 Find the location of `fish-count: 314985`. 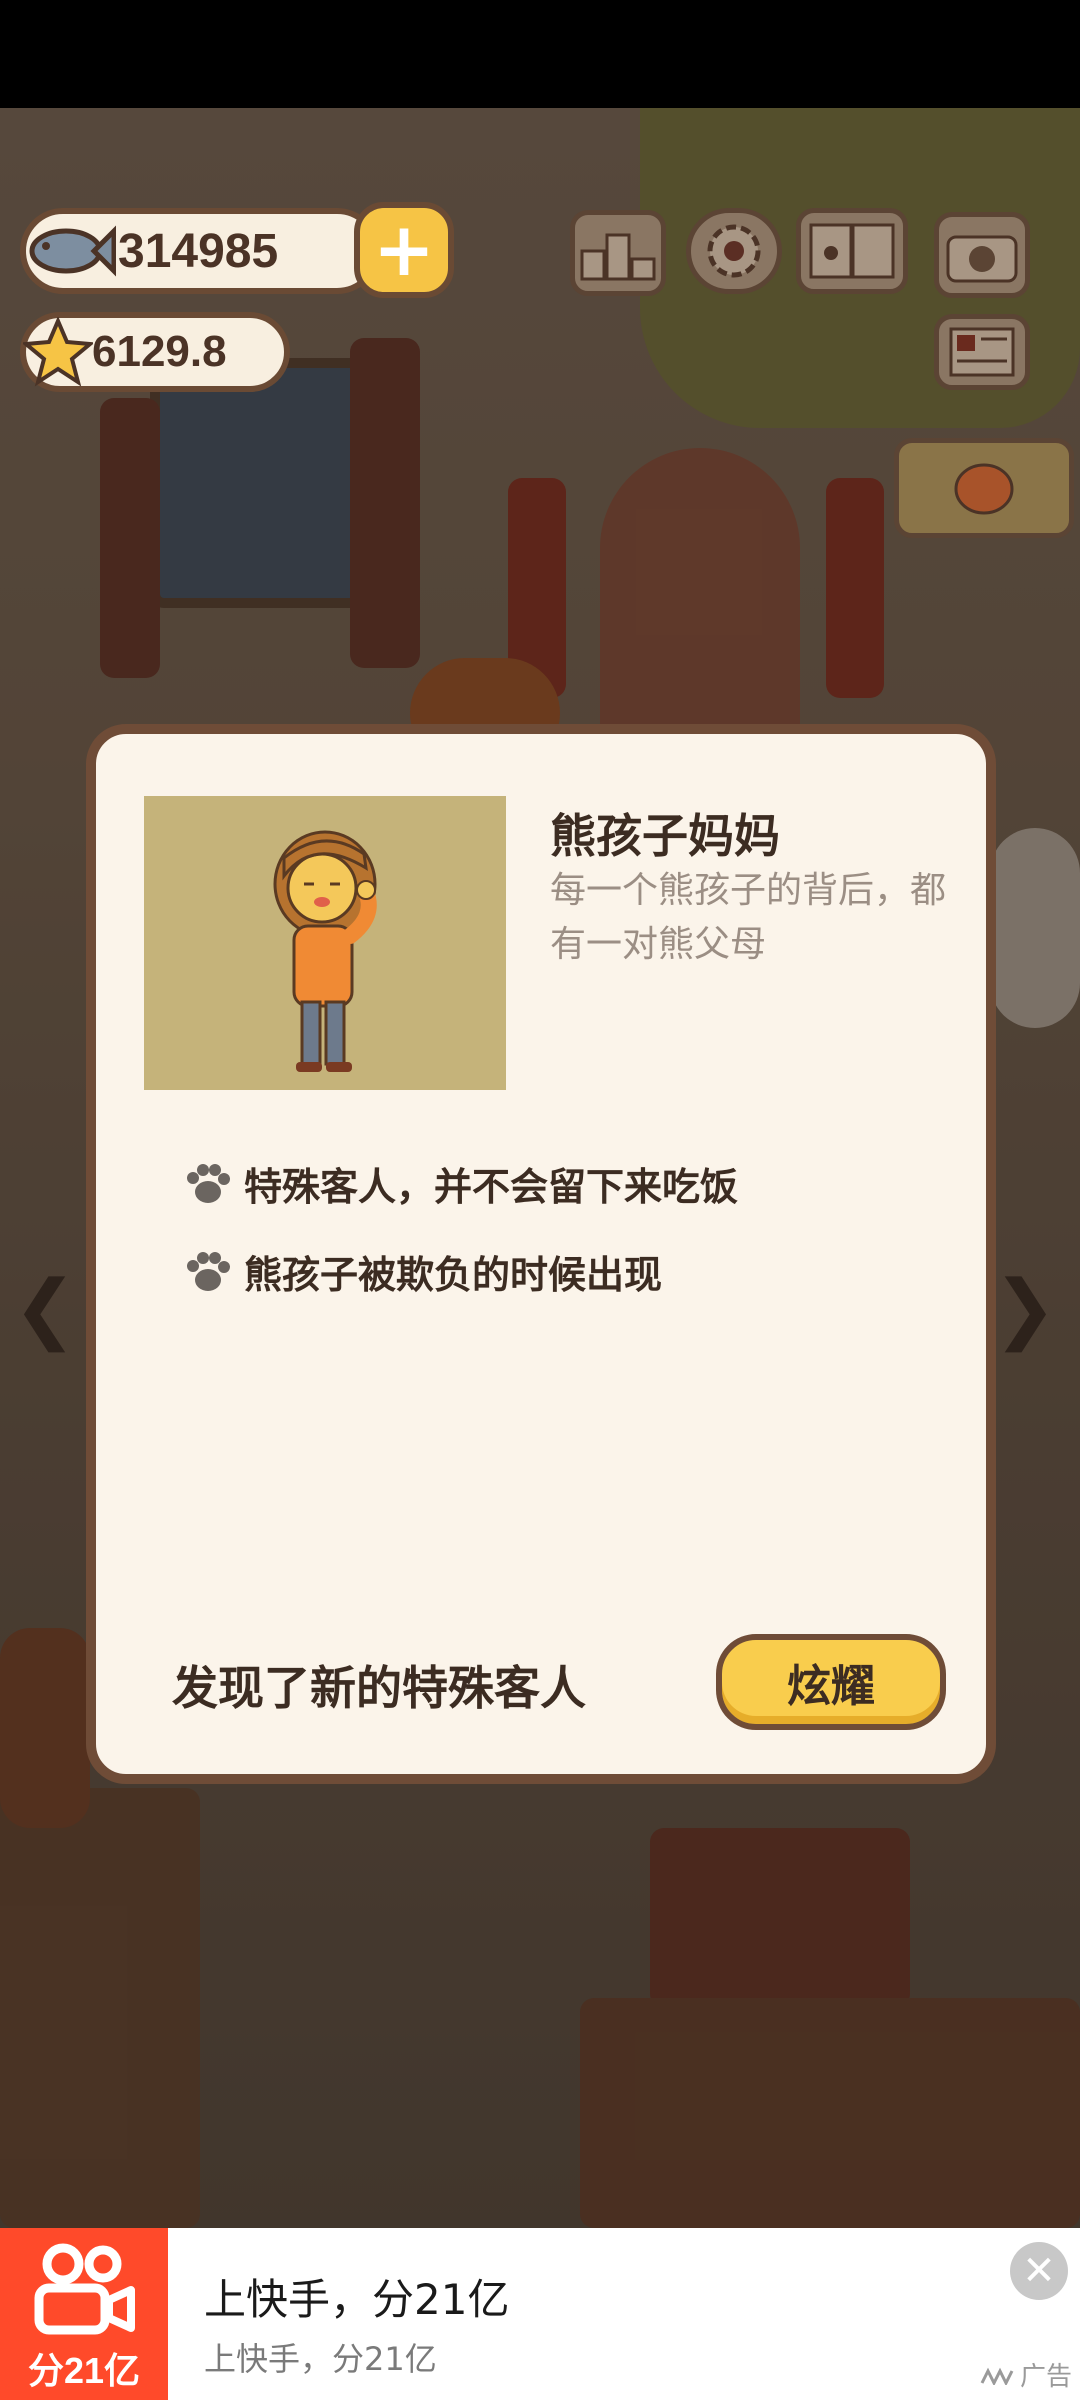

fish-count: 314985 is located at coordinates (198, 251).